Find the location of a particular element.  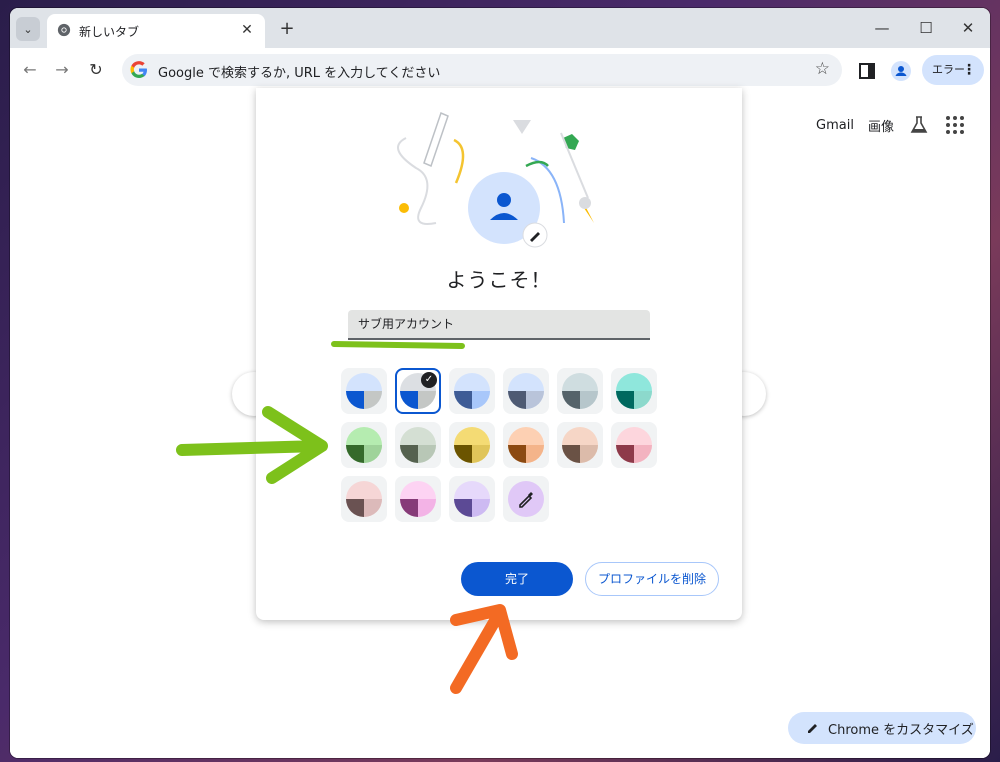

top-links: Gmail 画像 is located at coordinates (891, 125).